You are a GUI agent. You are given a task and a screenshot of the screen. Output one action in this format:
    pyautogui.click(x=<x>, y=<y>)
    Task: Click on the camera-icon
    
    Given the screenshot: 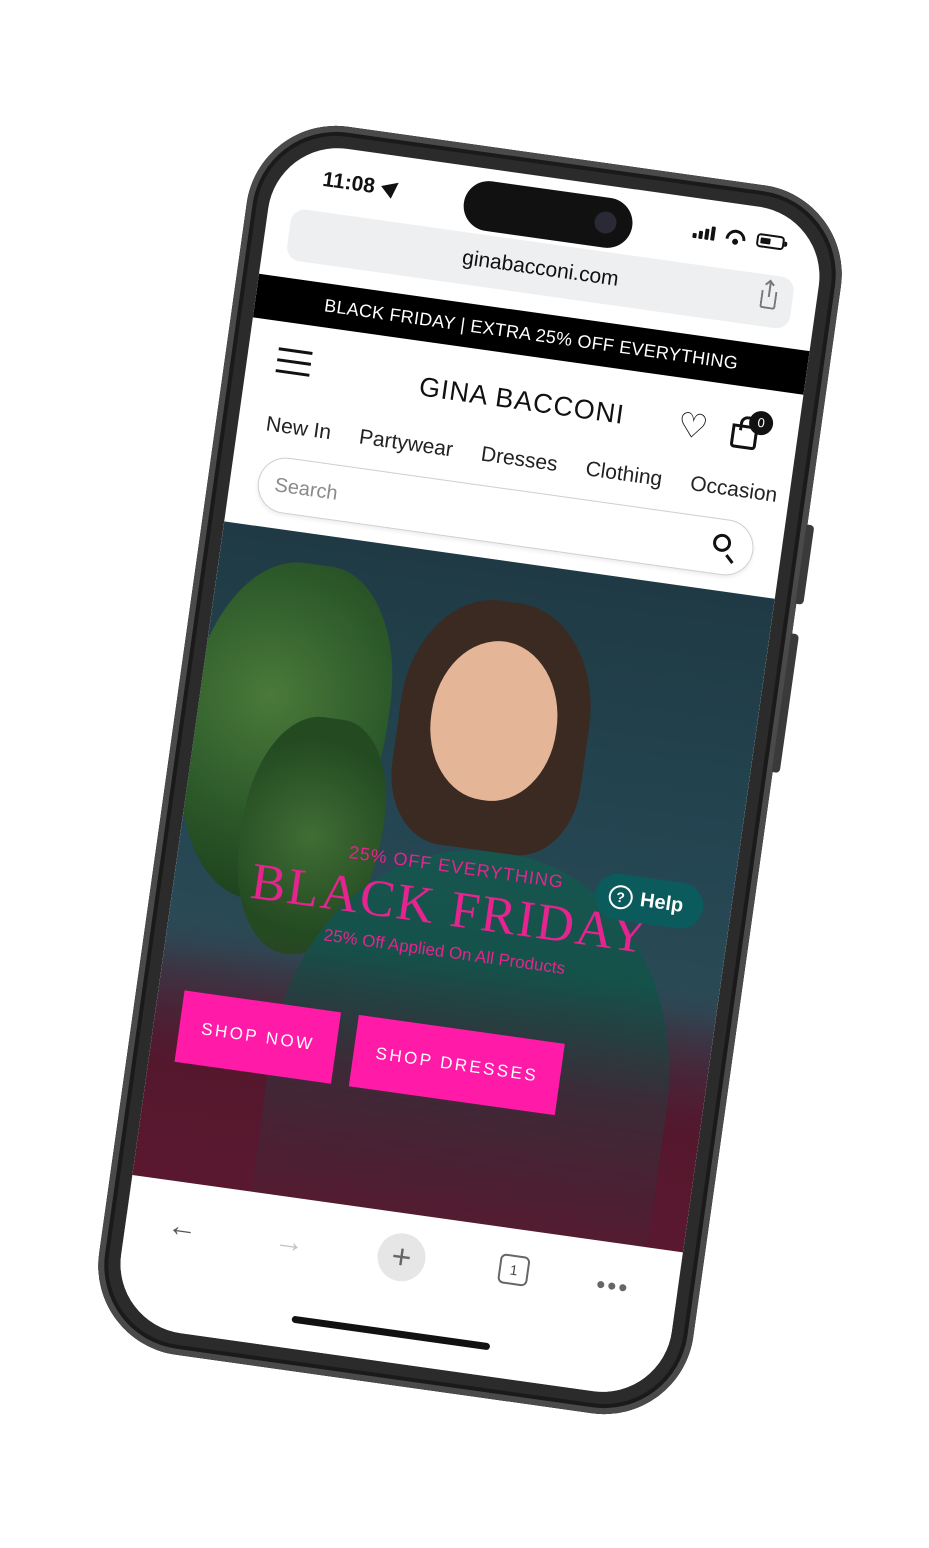 What is the action you would take?
    pyautogui.click(x=605, y=222)
    